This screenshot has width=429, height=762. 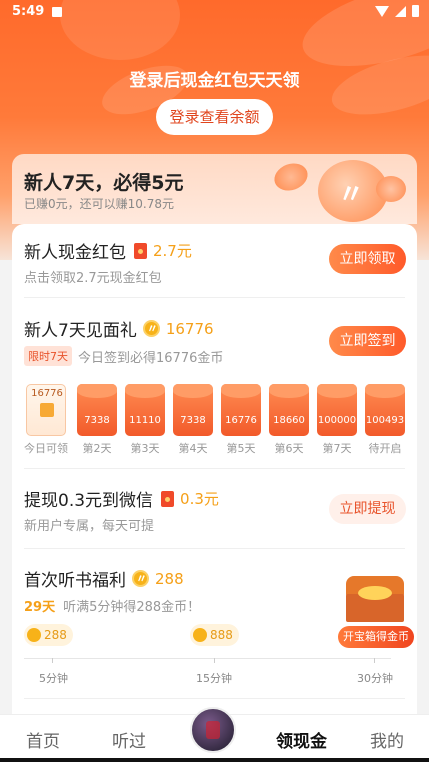 What do you see at coordinates (189, 328) in the screenshot?
I see `seven-day-reward: 16776` at bounding box center [189, 328].